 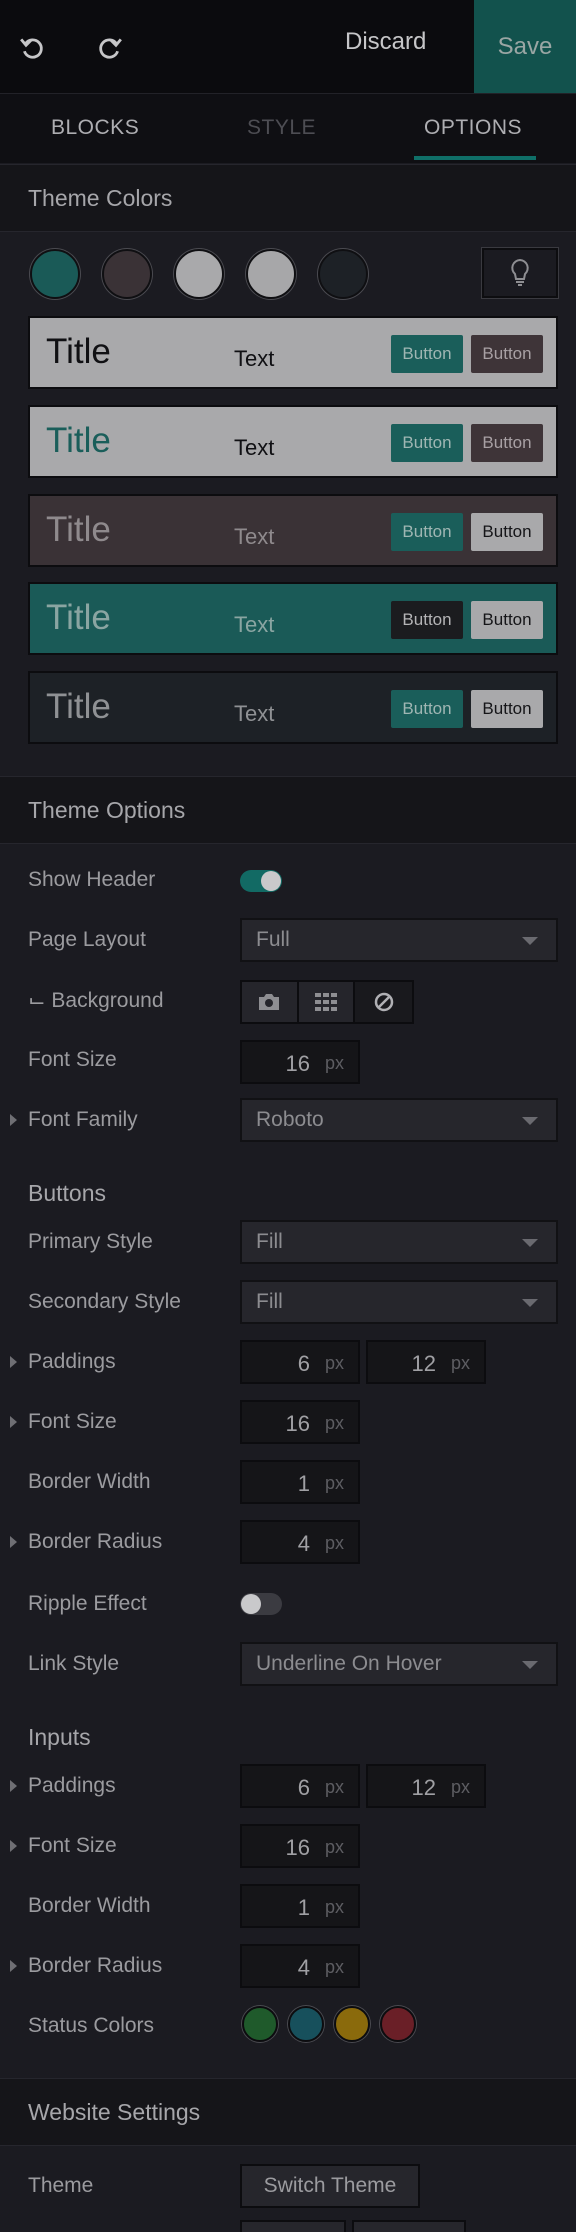 I want to click on status-color-success, so click(x=260, y=2024).